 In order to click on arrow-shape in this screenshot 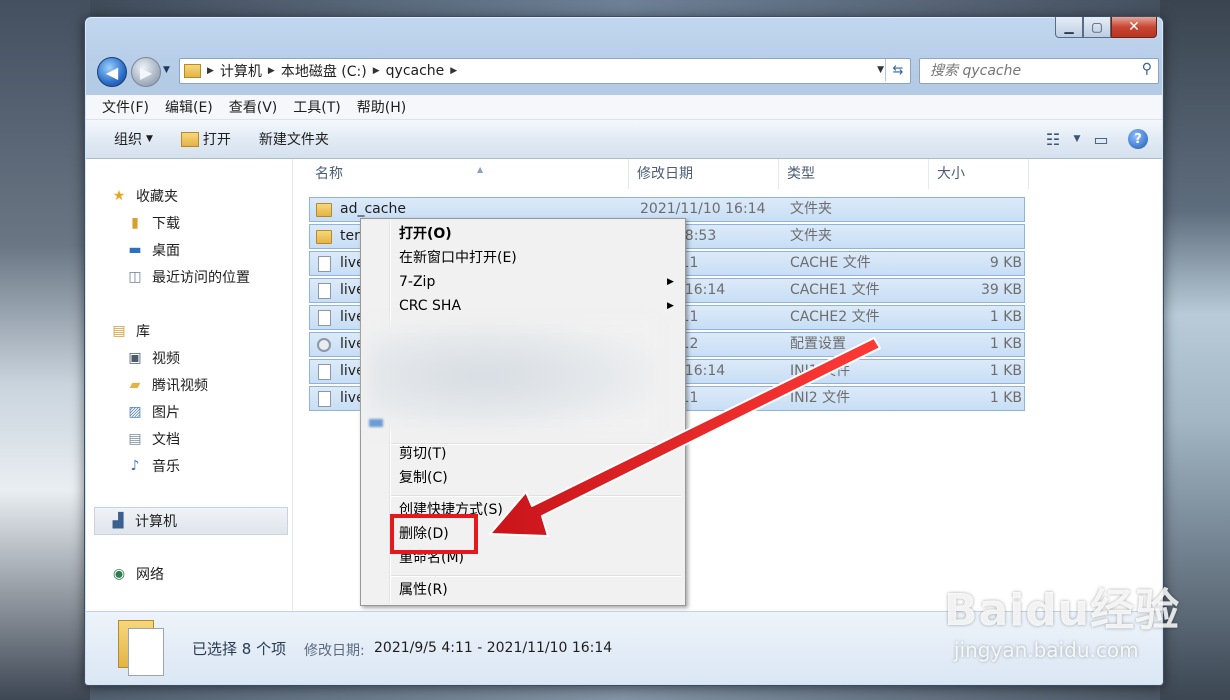, I will do `click(685, 437)`.